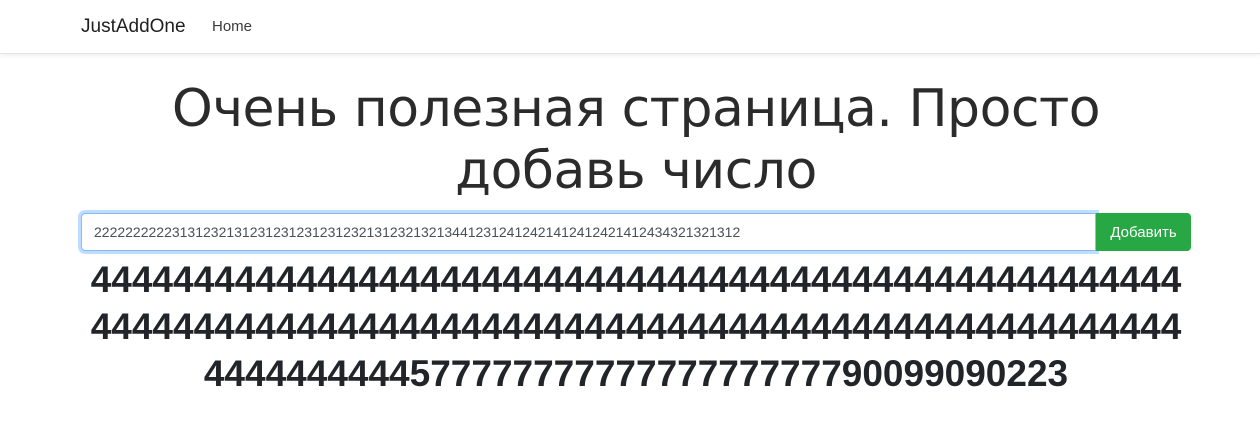  What do you see at coordinates (630, 27) in the screenshot?
I see `top-navbar: JustAddOne Home` at bounding box center [630, 27].